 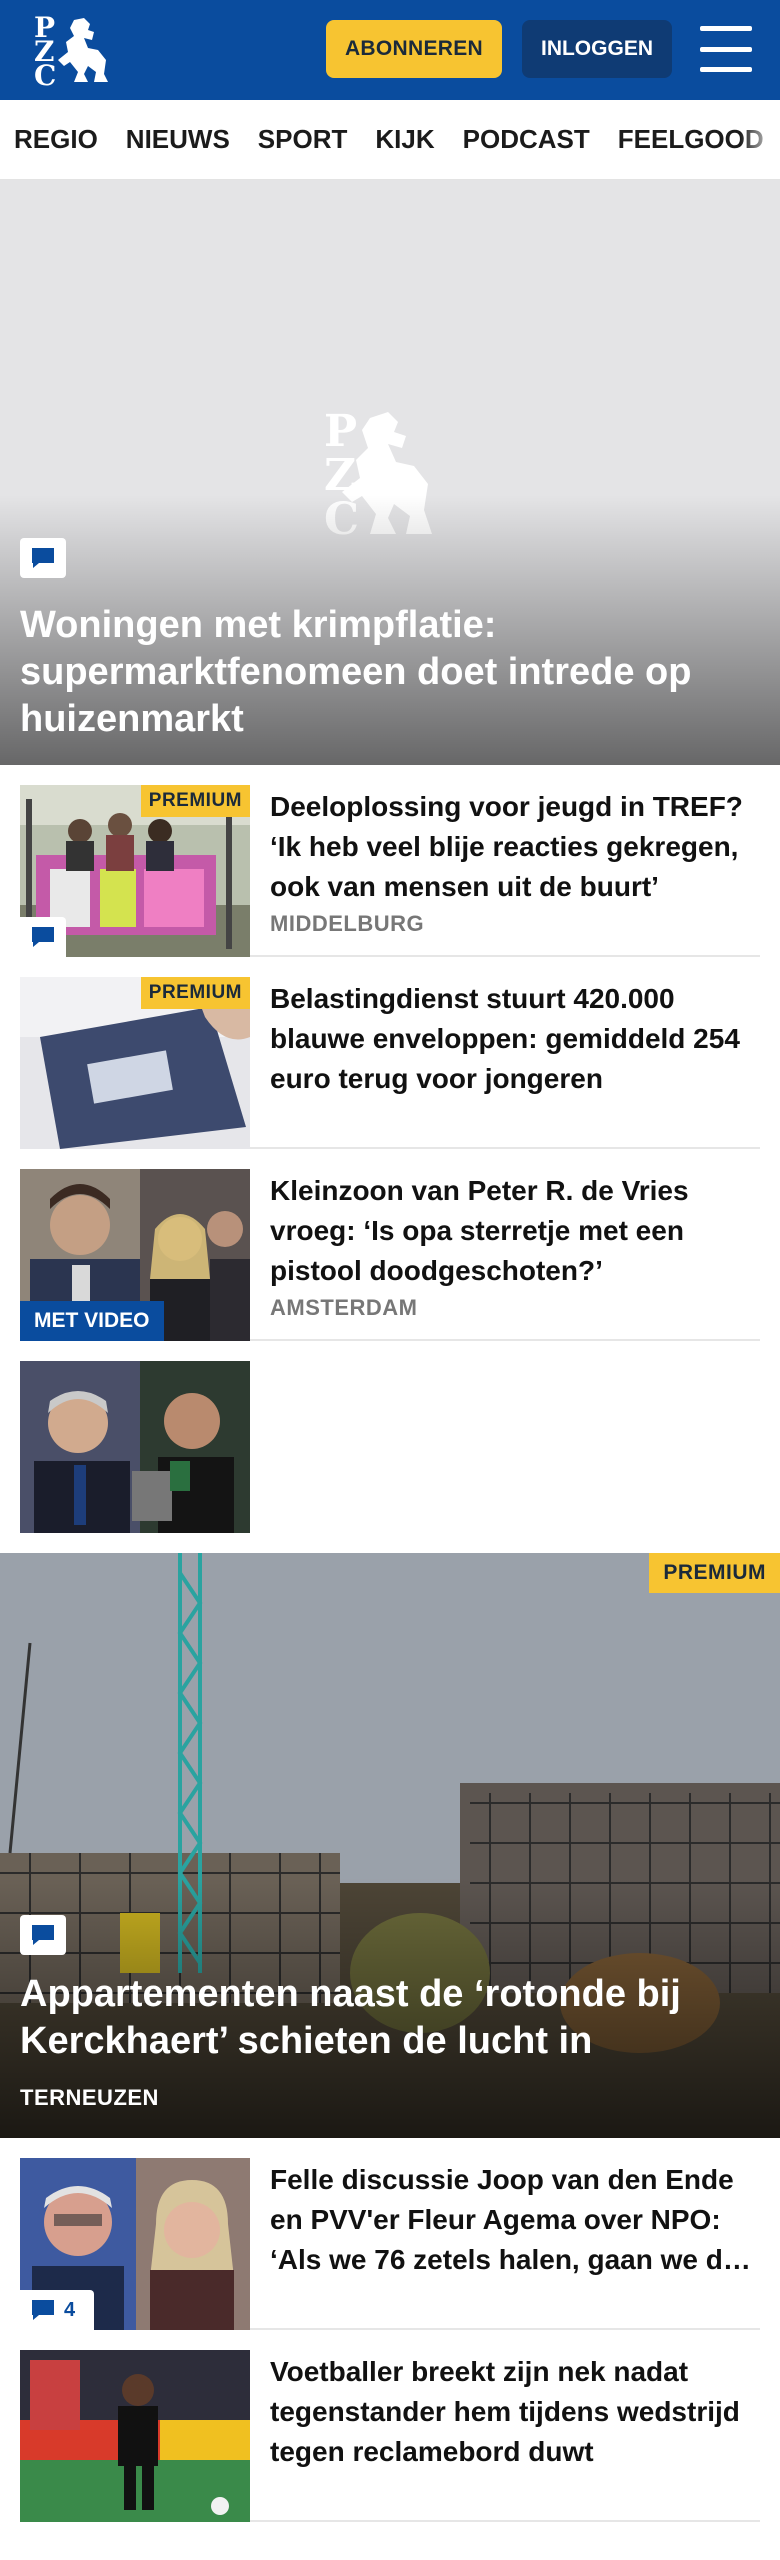 What do you see at coordinates (178, 139) in the screenshot?
I see `nav-item-nieuws: NIEUWS` at bounding box center [178, 139].